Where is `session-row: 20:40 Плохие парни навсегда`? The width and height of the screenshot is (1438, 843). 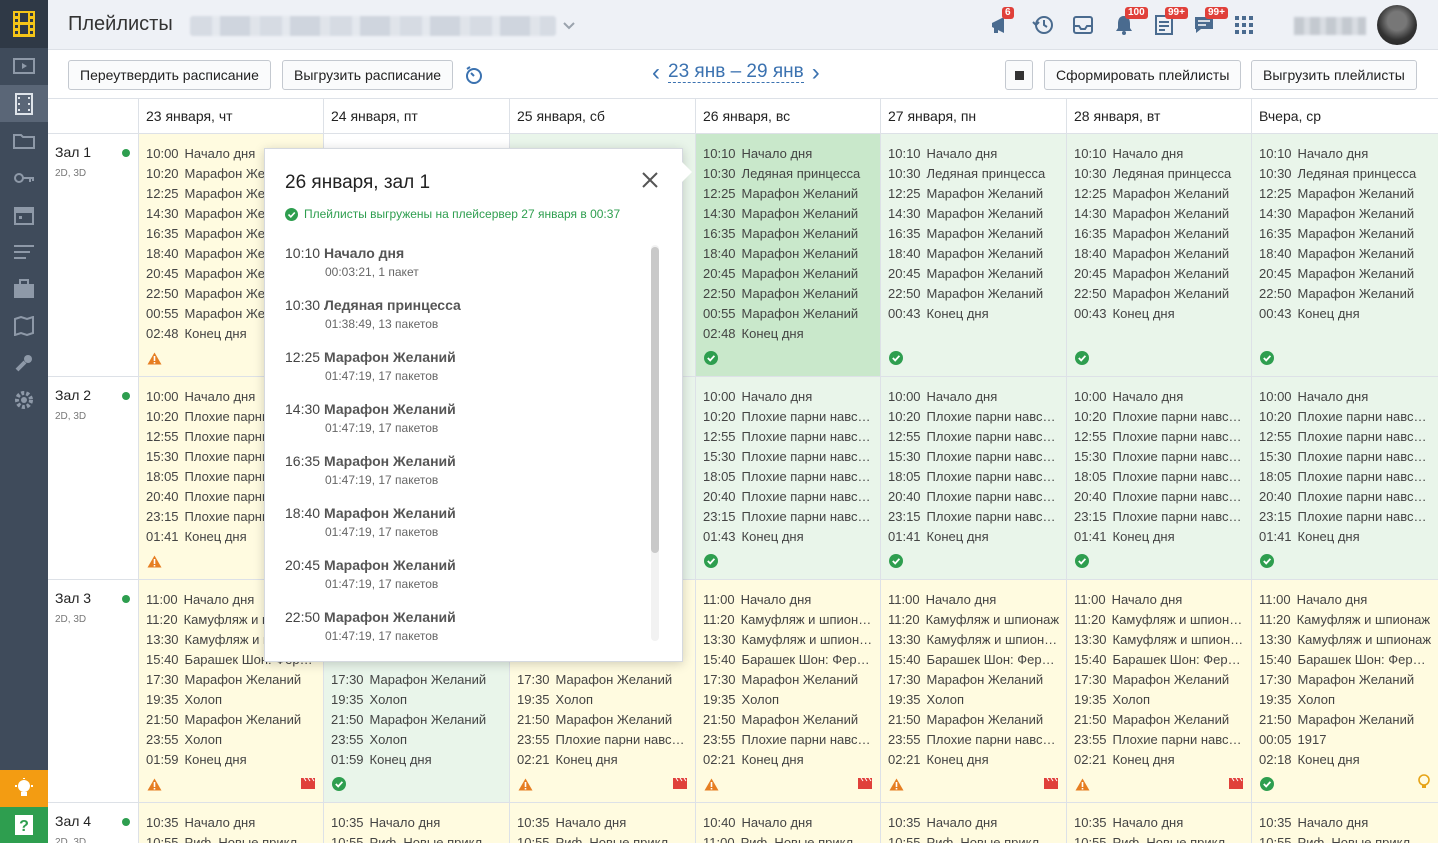 session-row: 20:40 Плохие парни навсегда is located at coordinates (977, 497).